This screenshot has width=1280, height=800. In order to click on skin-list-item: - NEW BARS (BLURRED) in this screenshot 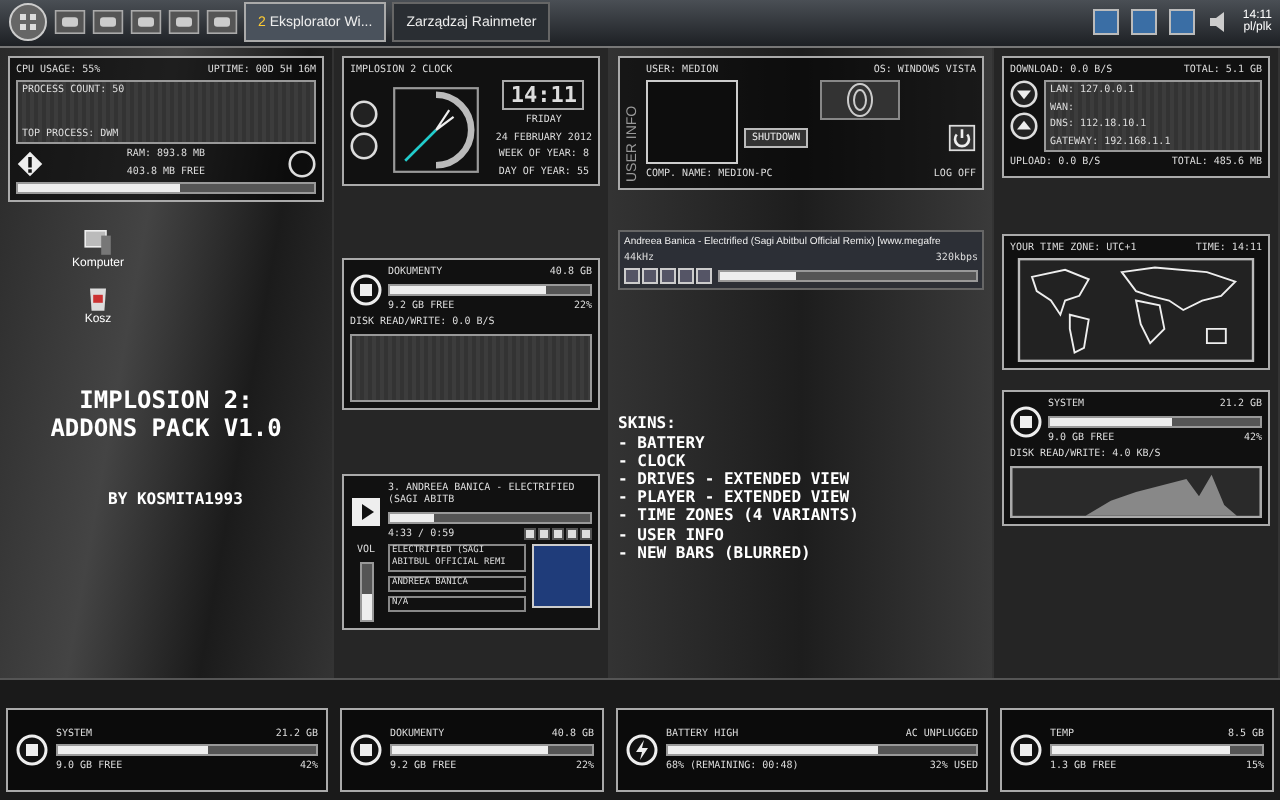, I will do `click(715, 552)`.